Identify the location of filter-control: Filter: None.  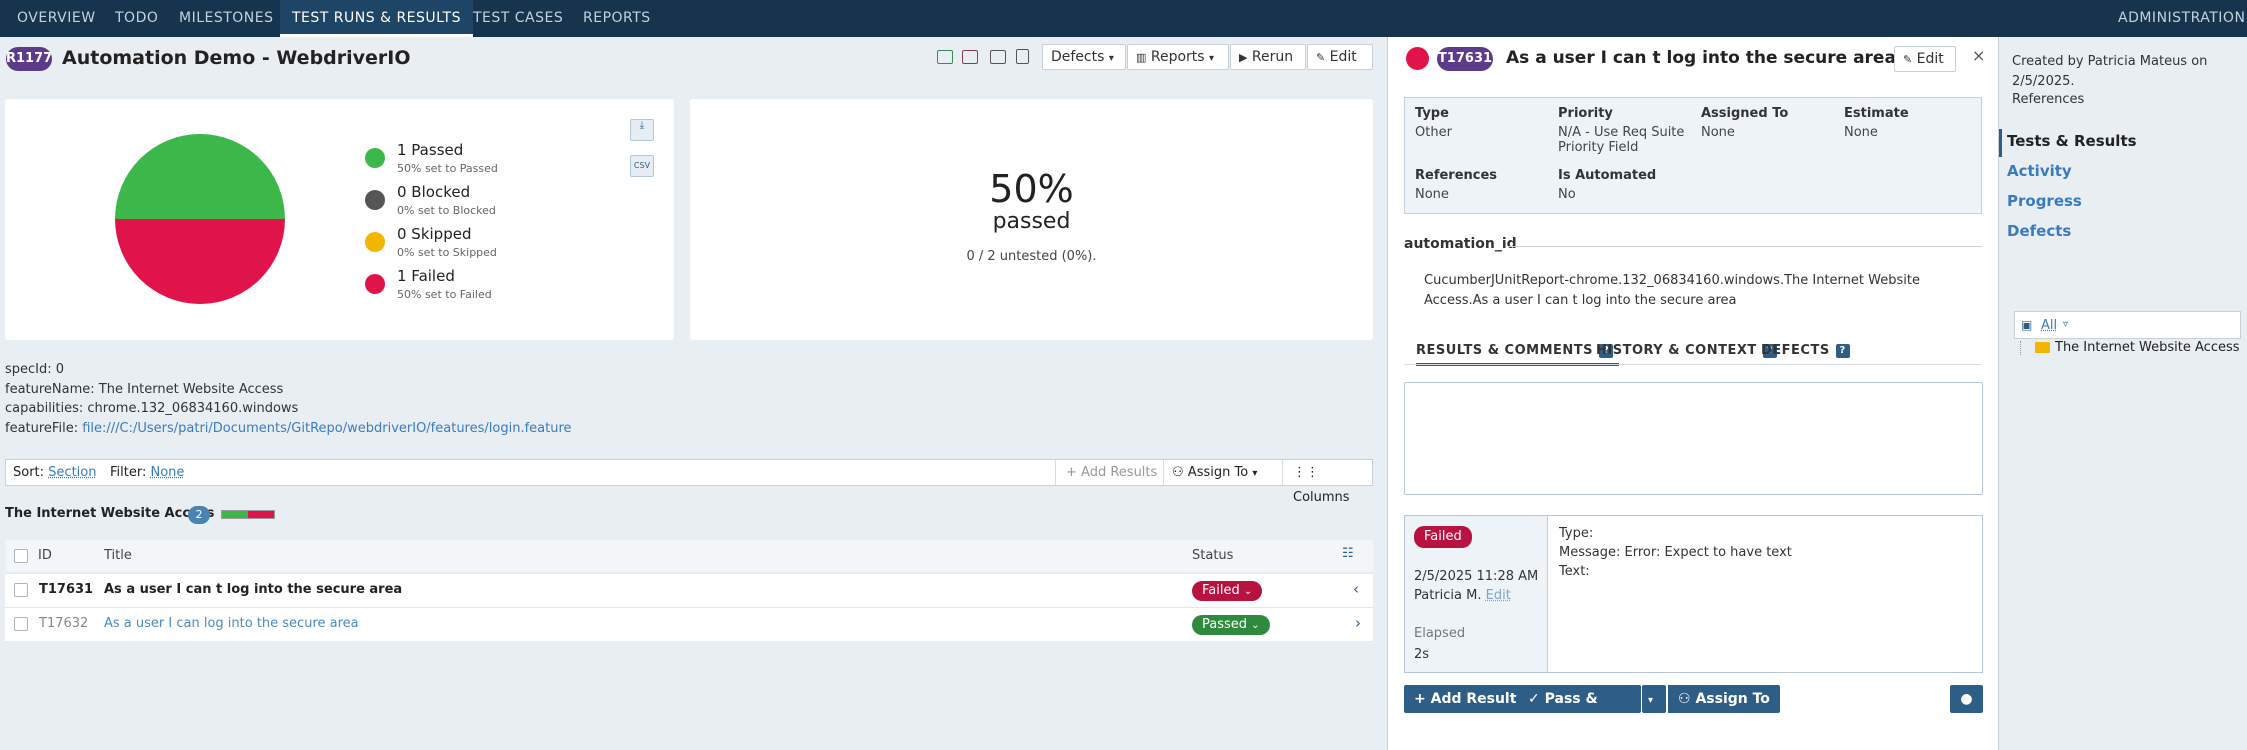
(147, 472).